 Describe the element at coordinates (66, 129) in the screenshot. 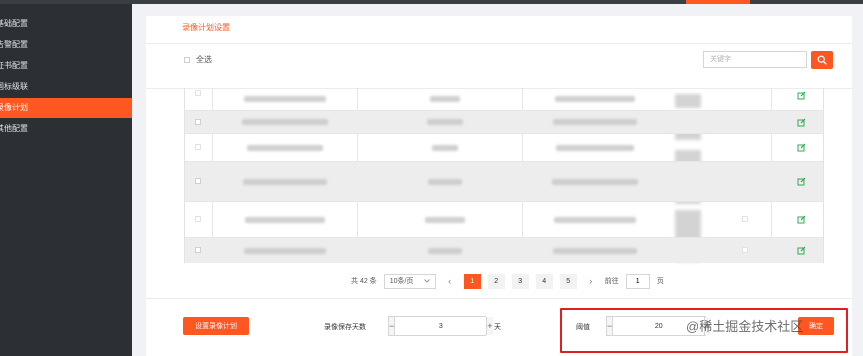

I see `sidebar-item-other-config: 其他配置` at that location.